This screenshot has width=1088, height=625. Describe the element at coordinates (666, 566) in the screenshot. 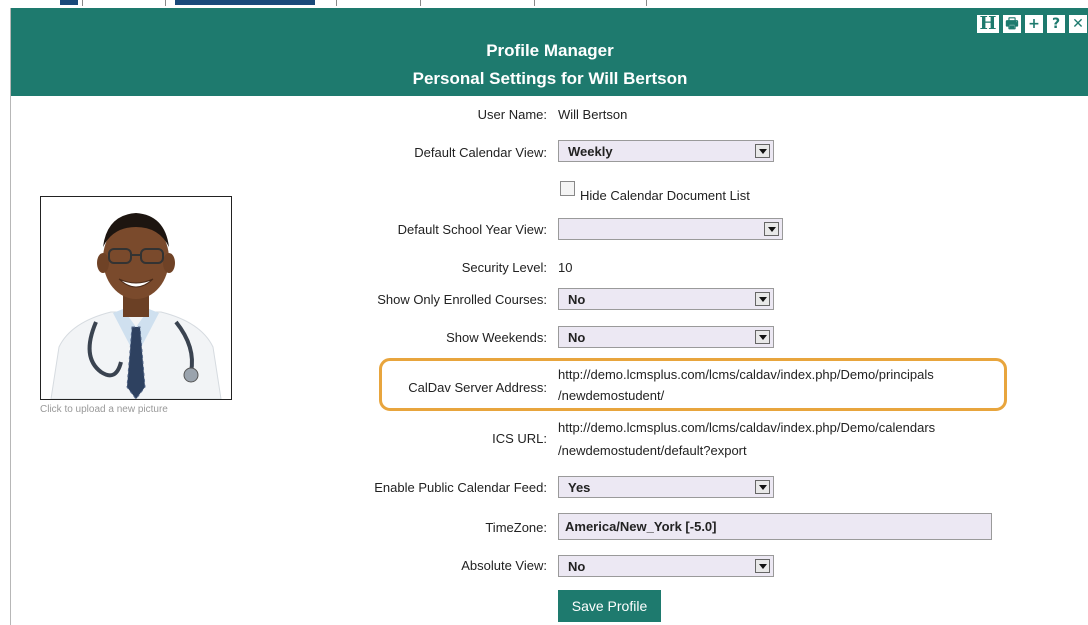

I see `absolute-view-select: No` at that location.